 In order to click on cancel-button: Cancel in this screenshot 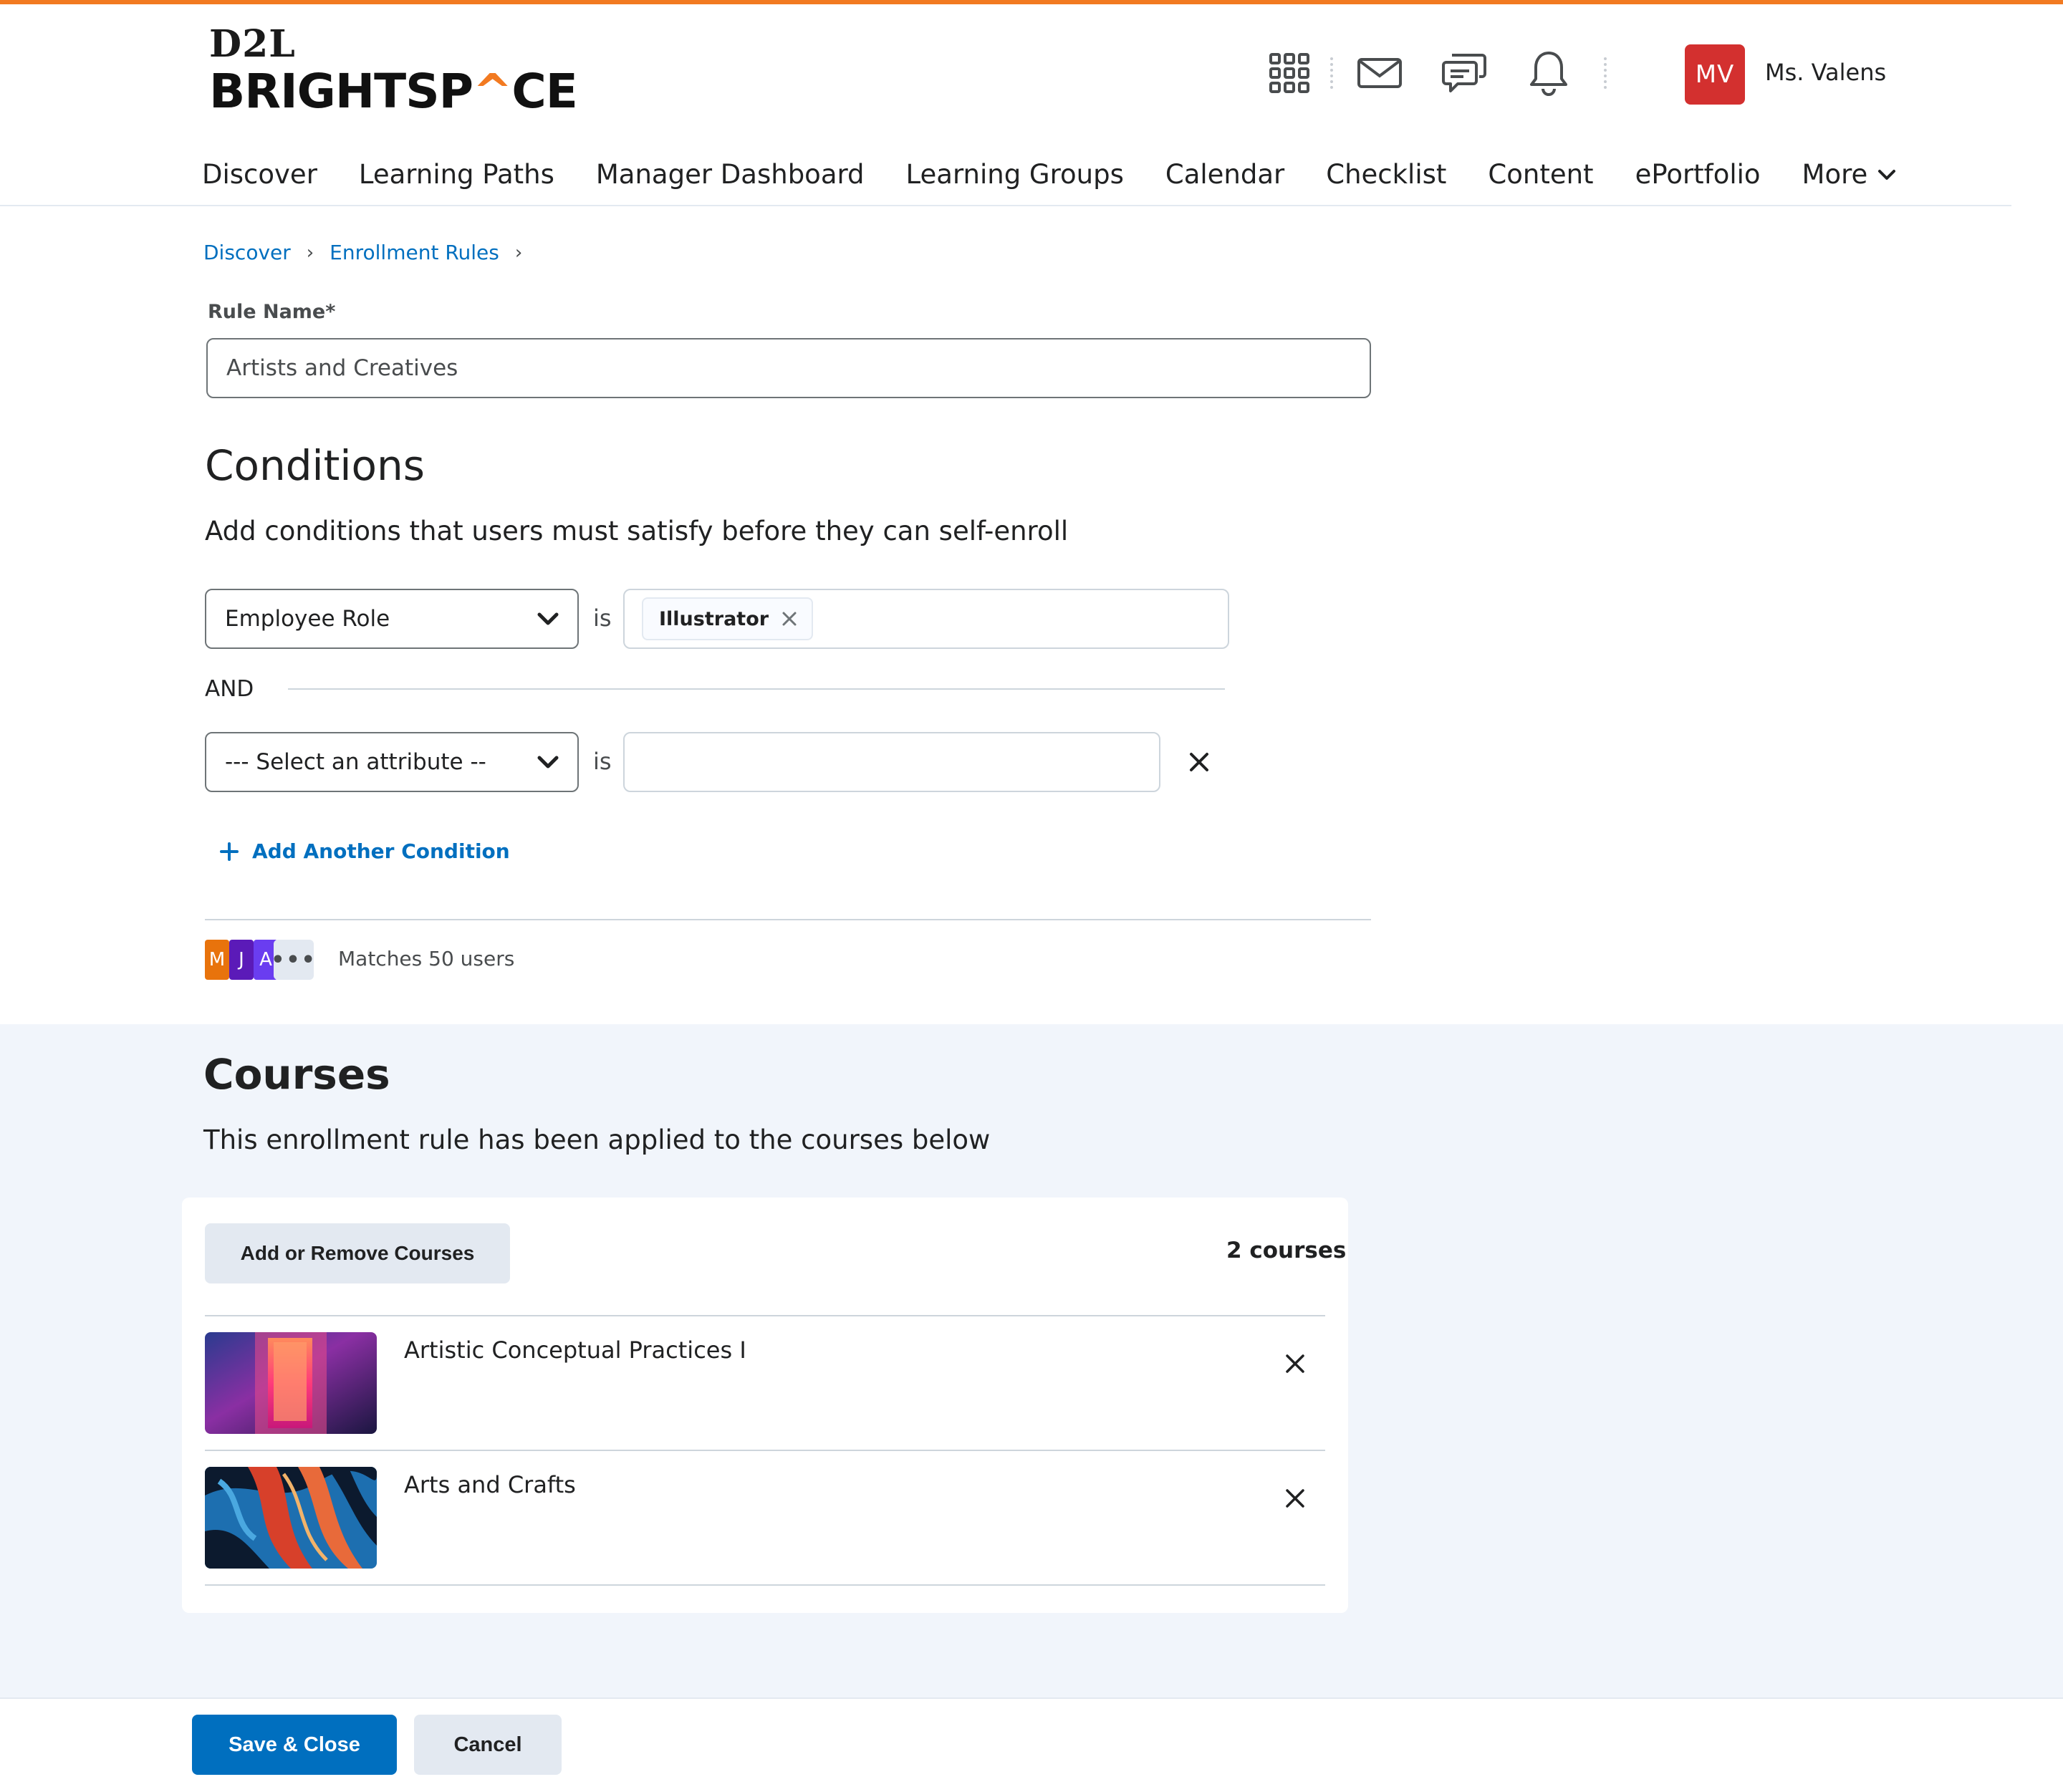, I will do `click(488, 1745)`.